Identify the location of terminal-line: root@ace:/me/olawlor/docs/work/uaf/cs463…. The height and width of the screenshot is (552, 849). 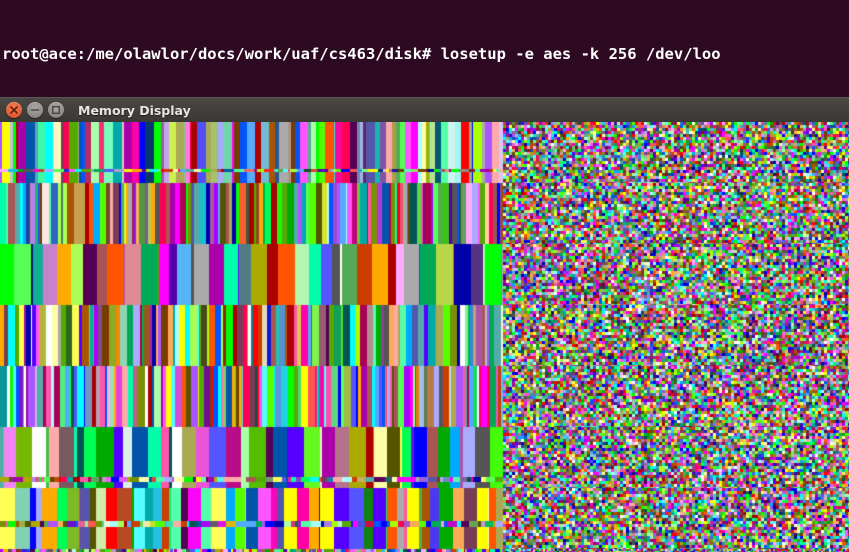
(361, 54).